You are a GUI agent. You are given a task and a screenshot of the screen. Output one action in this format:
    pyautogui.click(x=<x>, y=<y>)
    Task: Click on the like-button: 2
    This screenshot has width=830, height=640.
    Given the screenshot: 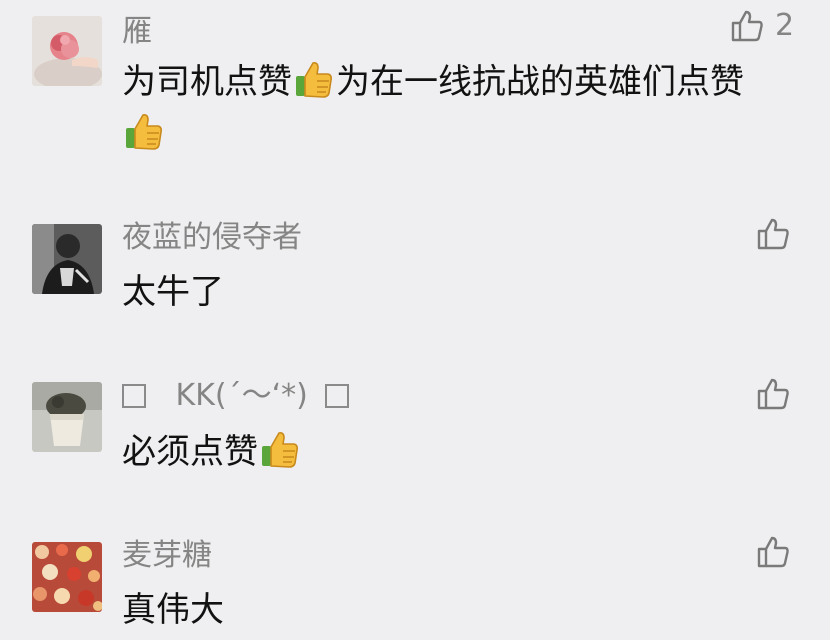 What is the action you would take?
    pyautogui.click(x=761, y=26)
    